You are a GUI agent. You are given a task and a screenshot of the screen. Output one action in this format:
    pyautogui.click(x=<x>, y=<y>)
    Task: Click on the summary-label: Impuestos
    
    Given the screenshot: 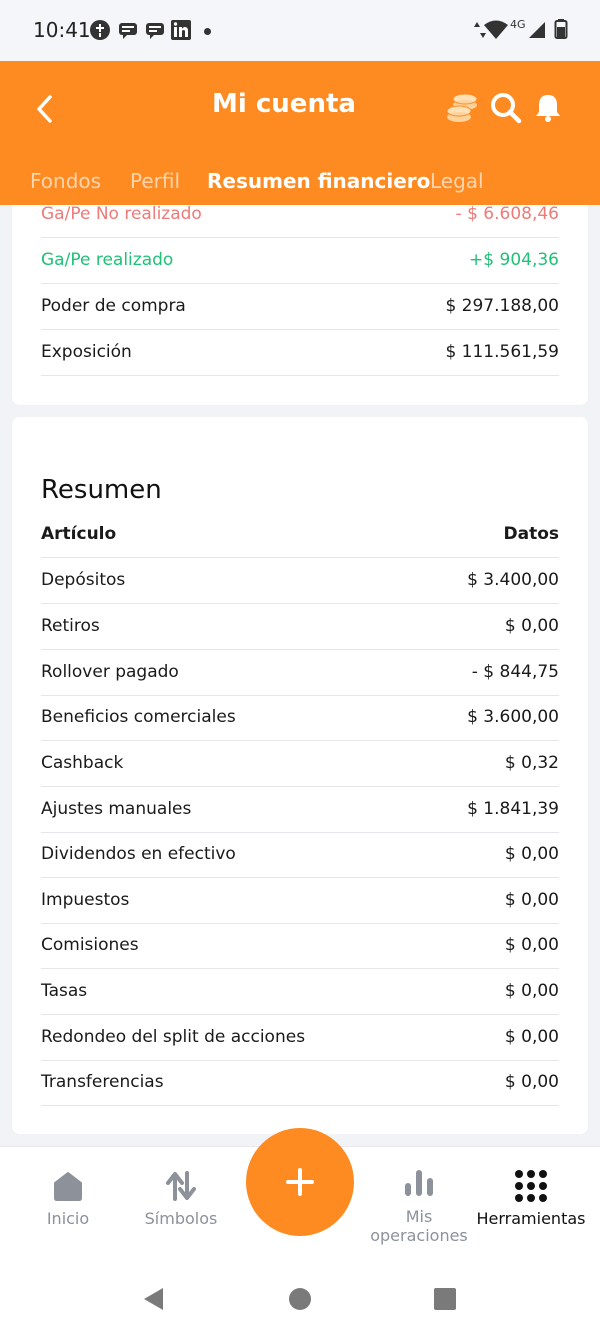 What is the action you would take?
    pyautogui.click(x=85, y=900)
    